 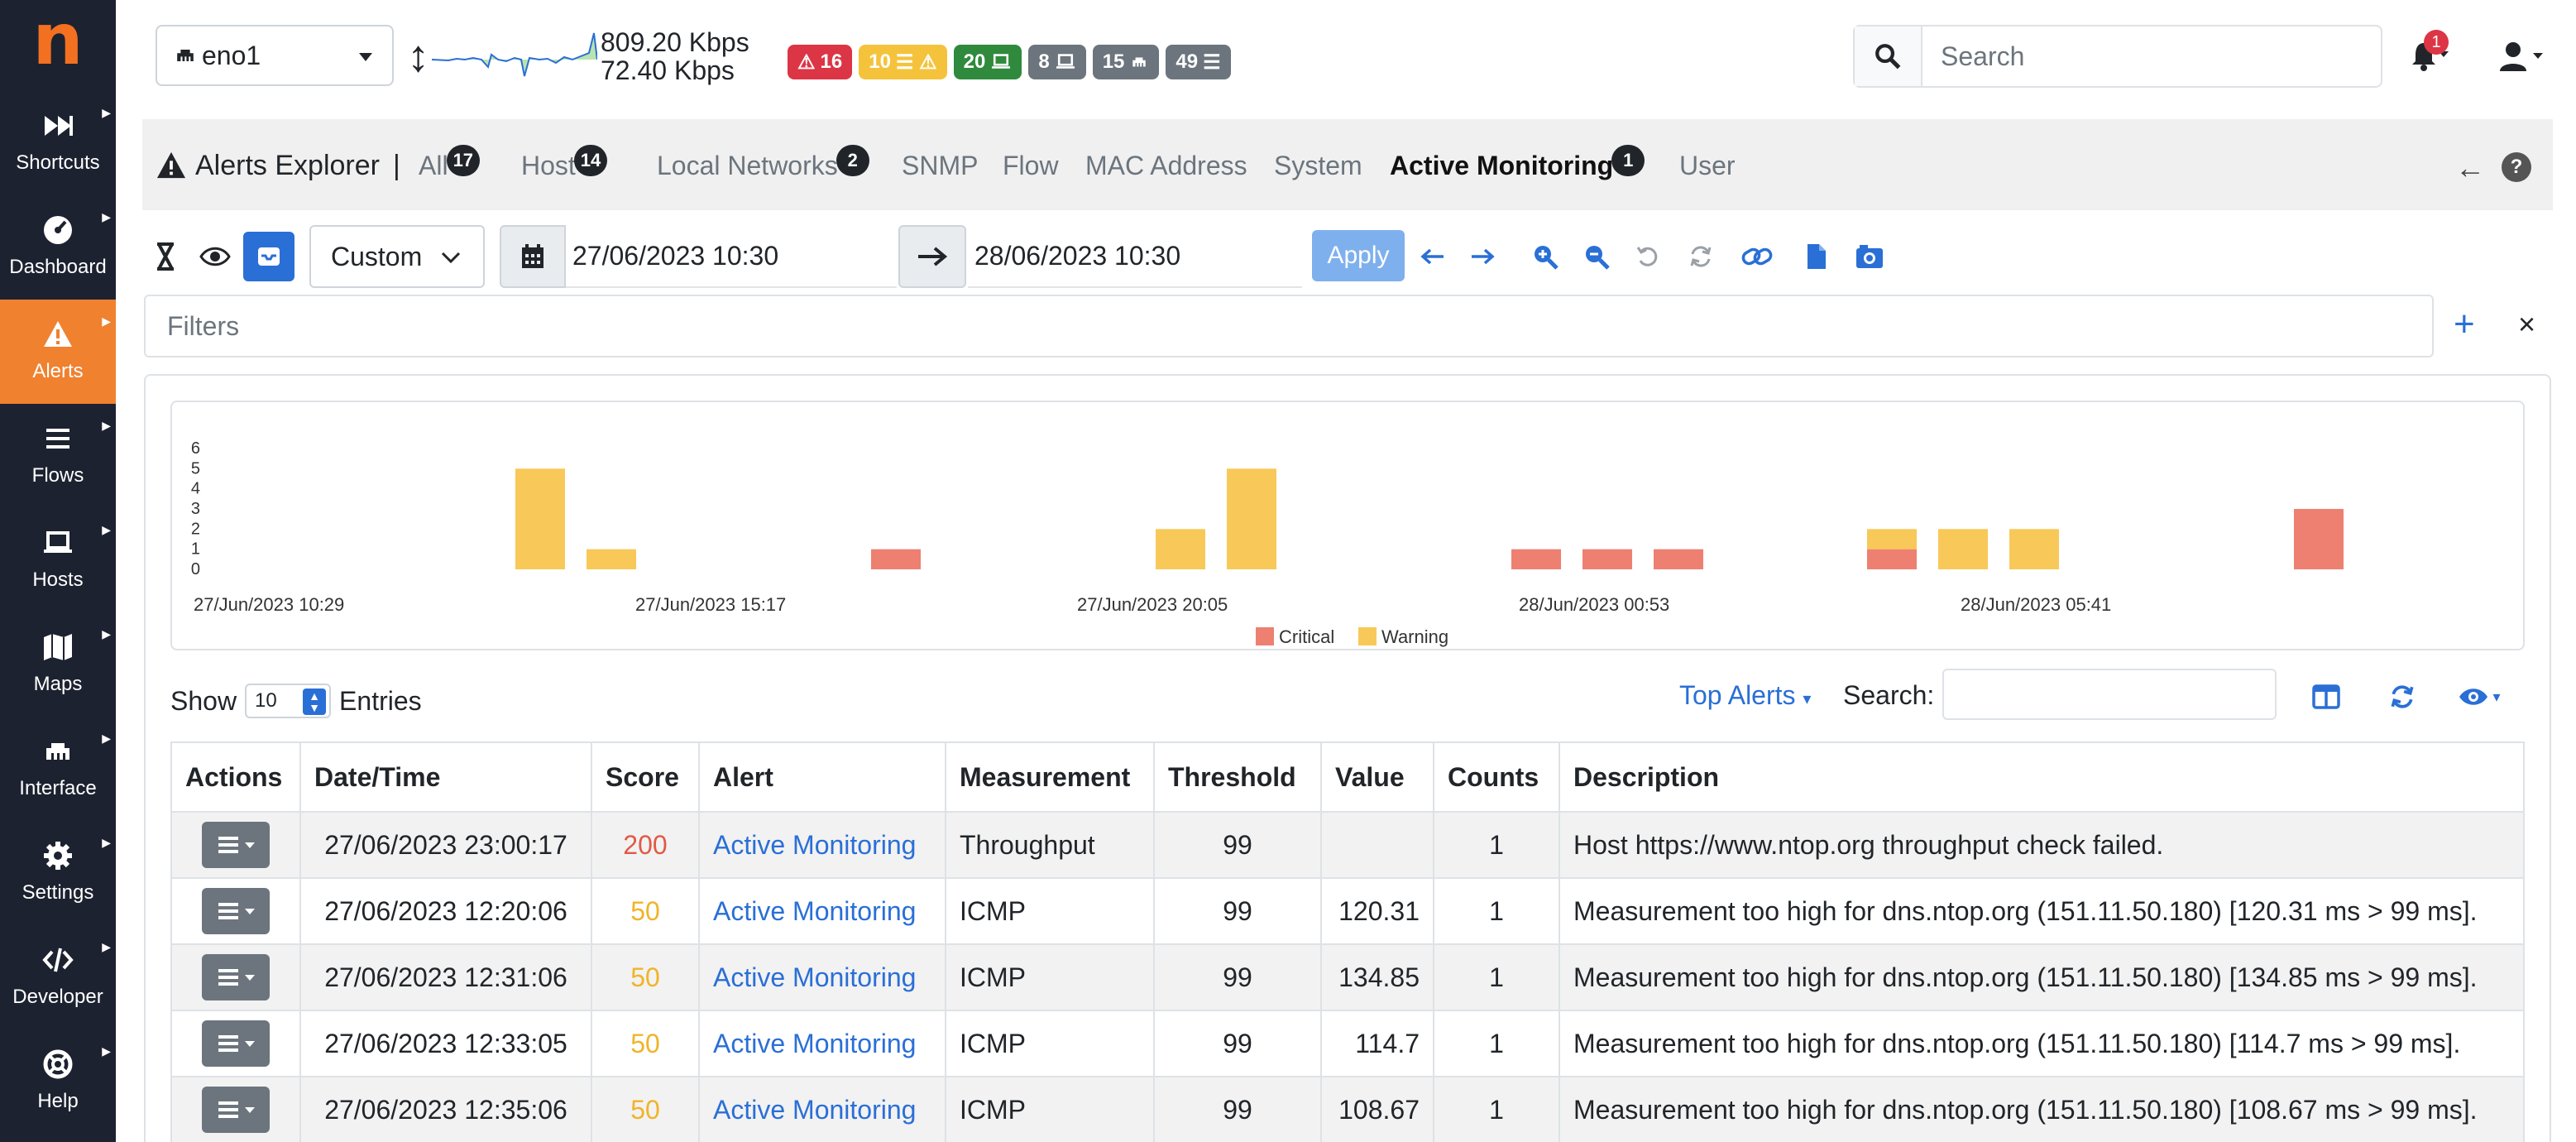 I want to click on sidebar-item-settings: Settings ▶, so click(x=58, y=873).